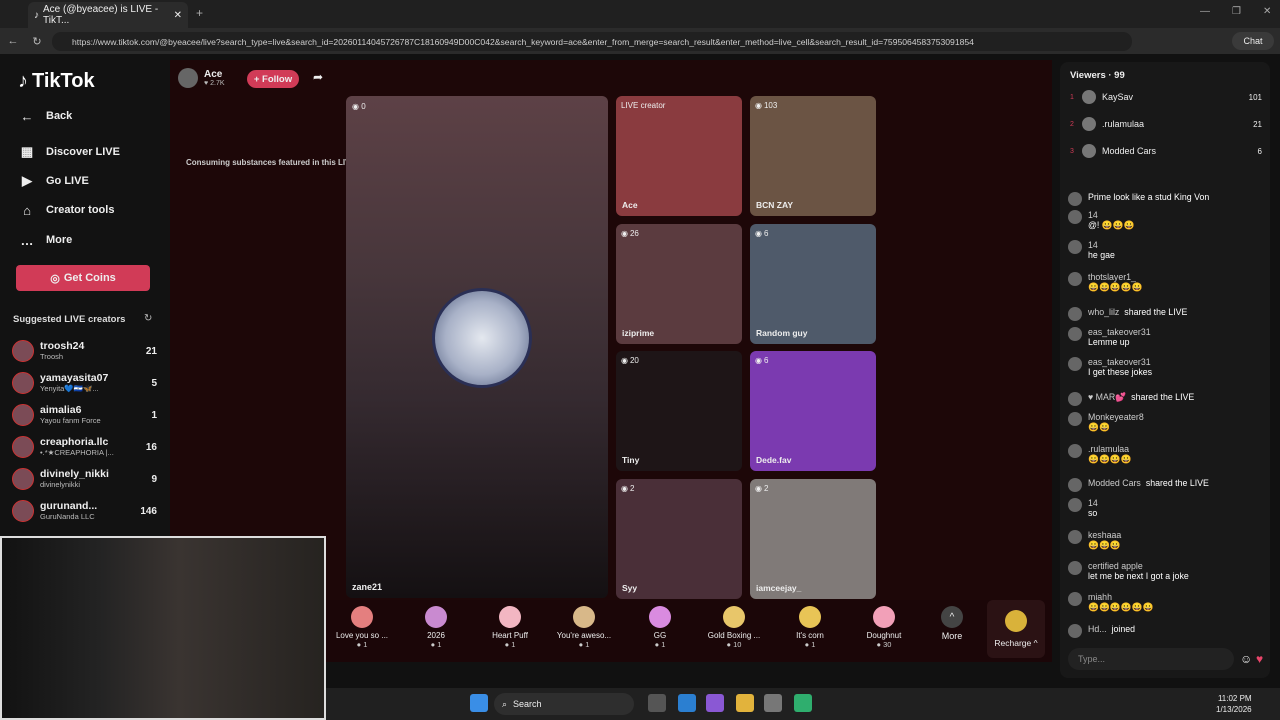  Describe the element at coordinates (1016, 629) in the screenshot. I see `recharge-button: Recharge ^` at that location.